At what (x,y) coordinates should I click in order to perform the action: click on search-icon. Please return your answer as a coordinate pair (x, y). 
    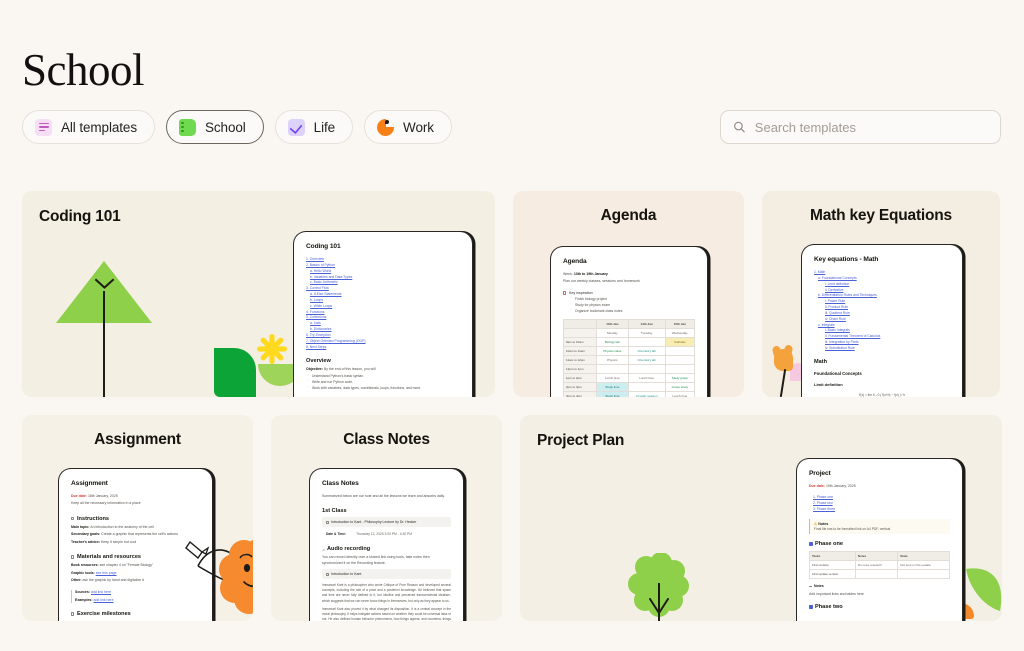
    Looking at the image, I should click on (739, 127).